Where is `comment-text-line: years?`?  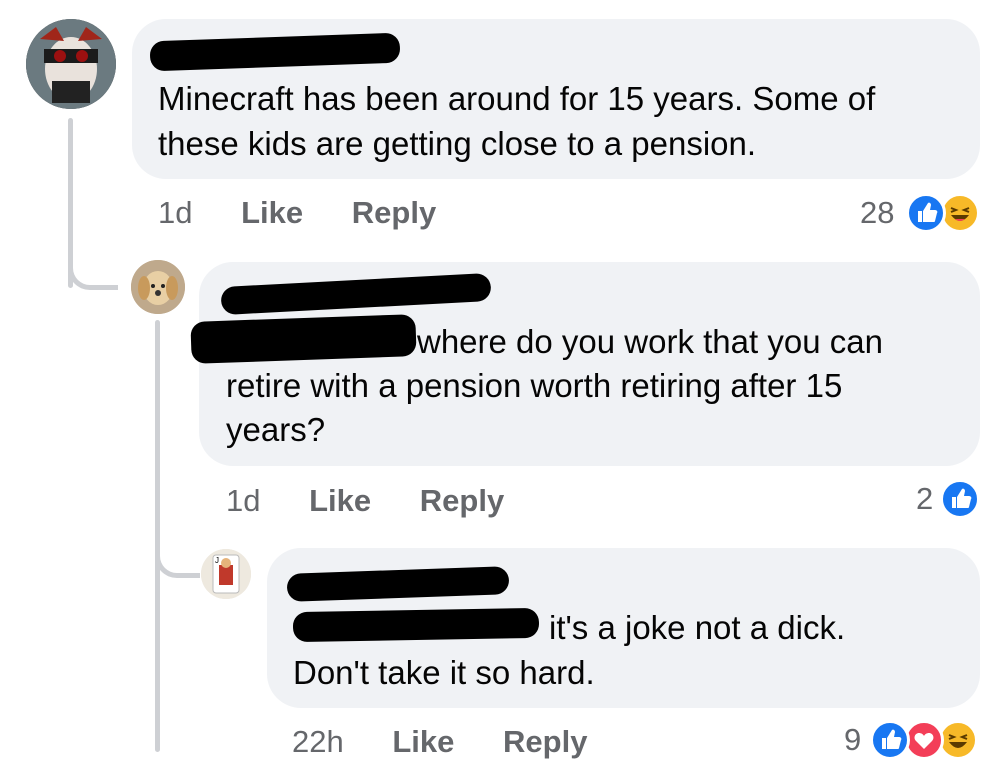
comment-text-line: years? is located at coordinates (276, 429).